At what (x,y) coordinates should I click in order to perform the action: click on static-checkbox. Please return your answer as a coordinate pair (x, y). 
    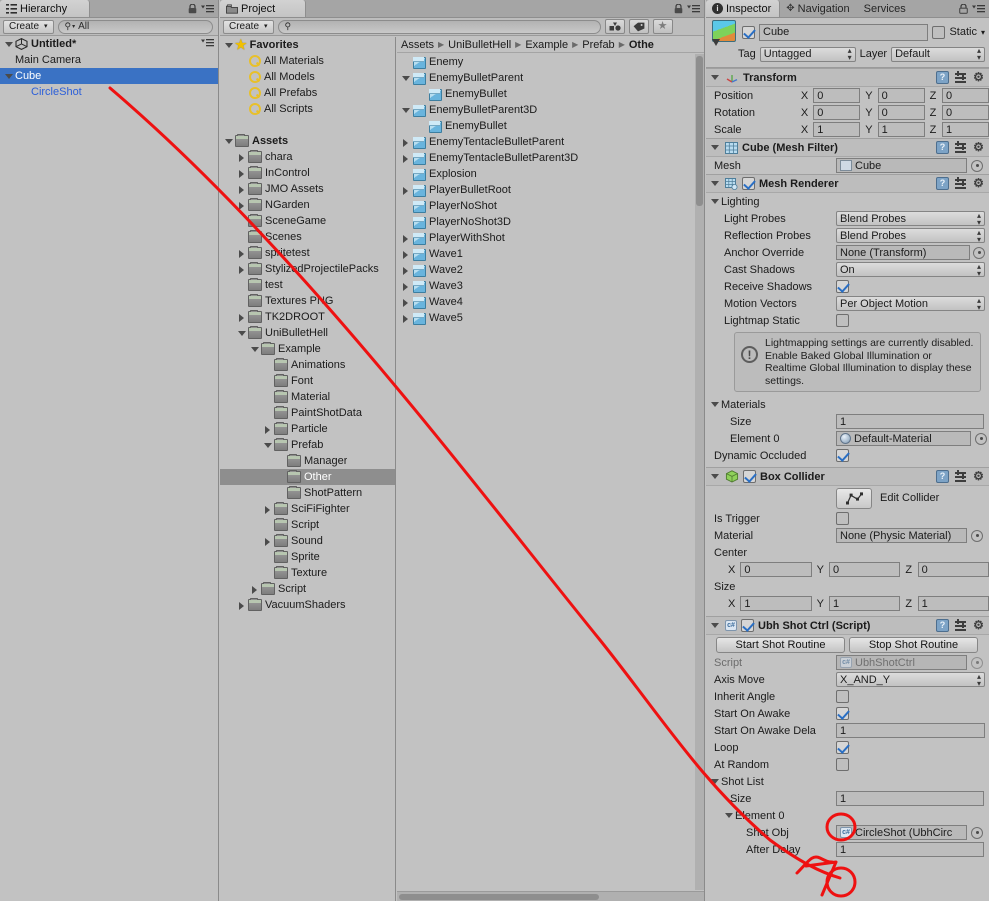
    Looking at the image, I should click on (939, 32).